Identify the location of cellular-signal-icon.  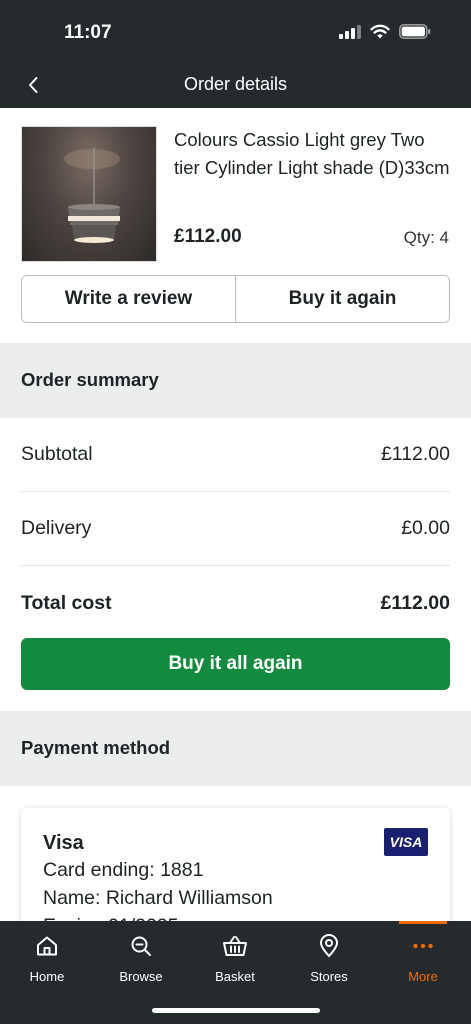
(350, 31).